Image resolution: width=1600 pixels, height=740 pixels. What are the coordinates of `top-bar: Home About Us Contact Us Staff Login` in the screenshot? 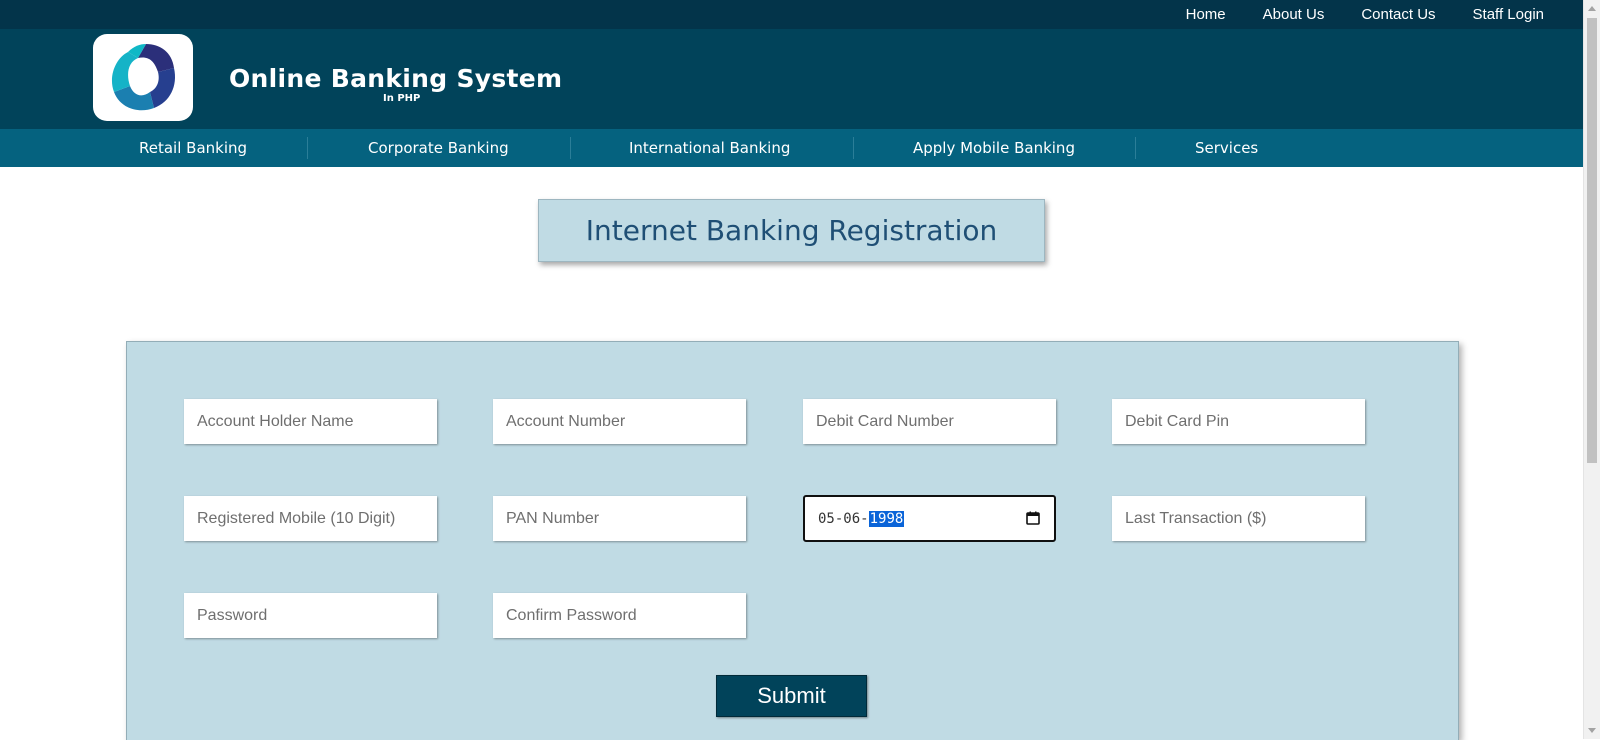 It's located at (792, 14).